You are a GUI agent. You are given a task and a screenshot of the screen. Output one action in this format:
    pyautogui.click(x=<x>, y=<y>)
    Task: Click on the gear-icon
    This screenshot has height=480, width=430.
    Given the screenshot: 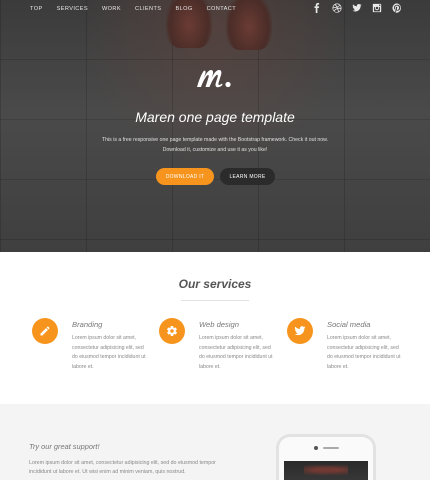 What is the action you would take?
    pyautogui.click(x=172, y=331)
    